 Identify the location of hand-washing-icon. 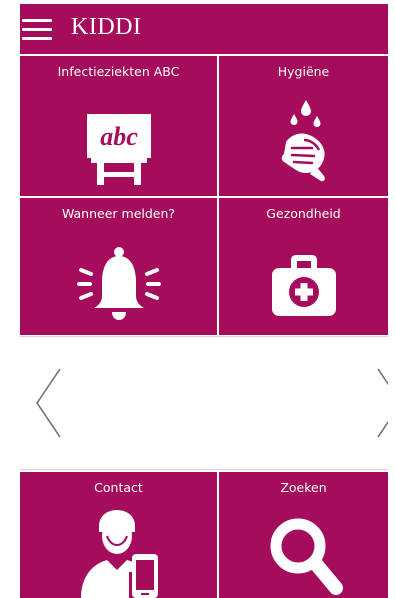
(303, 141).